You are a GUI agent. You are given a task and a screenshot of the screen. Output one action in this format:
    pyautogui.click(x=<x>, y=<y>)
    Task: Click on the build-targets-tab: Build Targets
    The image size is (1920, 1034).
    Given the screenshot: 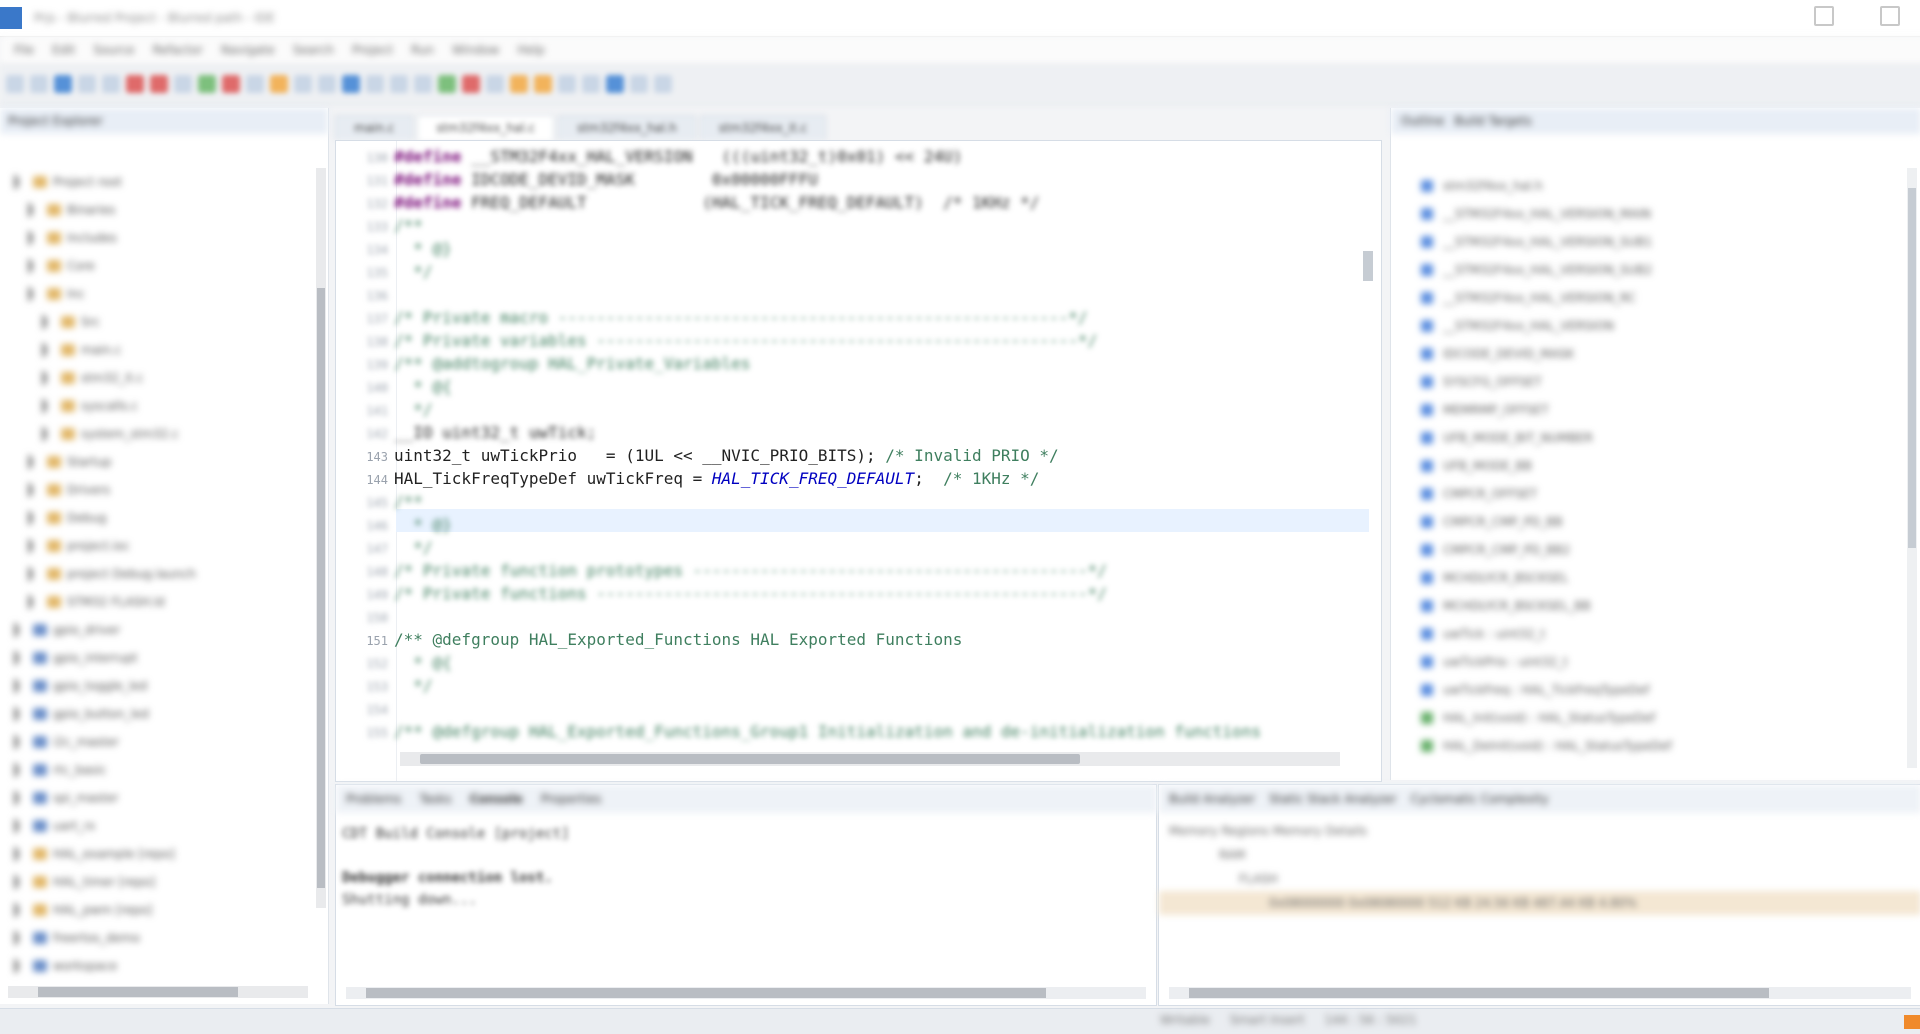 What is the action you would take?
    pyautogui.click(x=1492, y=121)
    